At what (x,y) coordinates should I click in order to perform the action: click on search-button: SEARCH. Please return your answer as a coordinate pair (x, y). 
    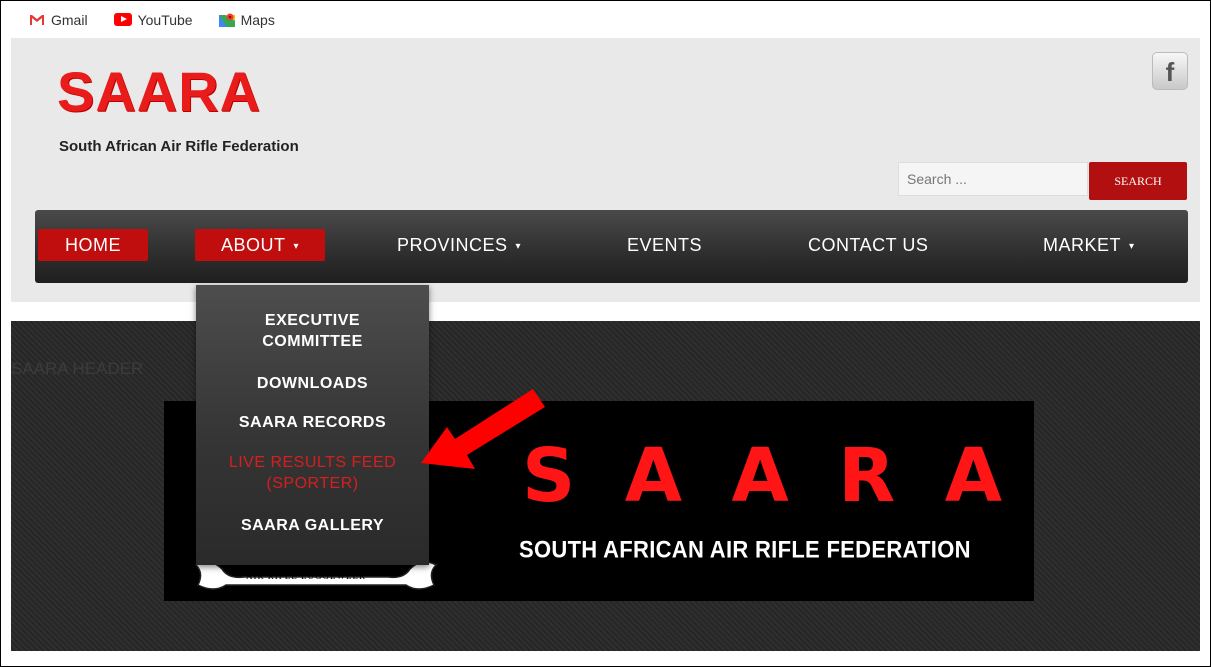
    Looking at the image, I should click on (1138, 181).